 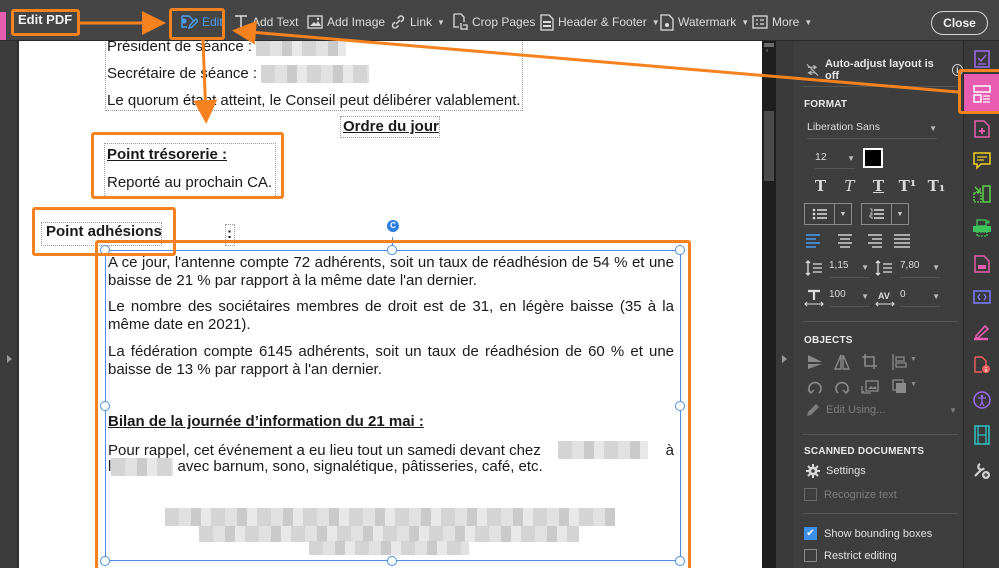 What do you see at coordinates (398, 22) in the screenshot?
I see `link-icon` at bounding box center [398, 22].